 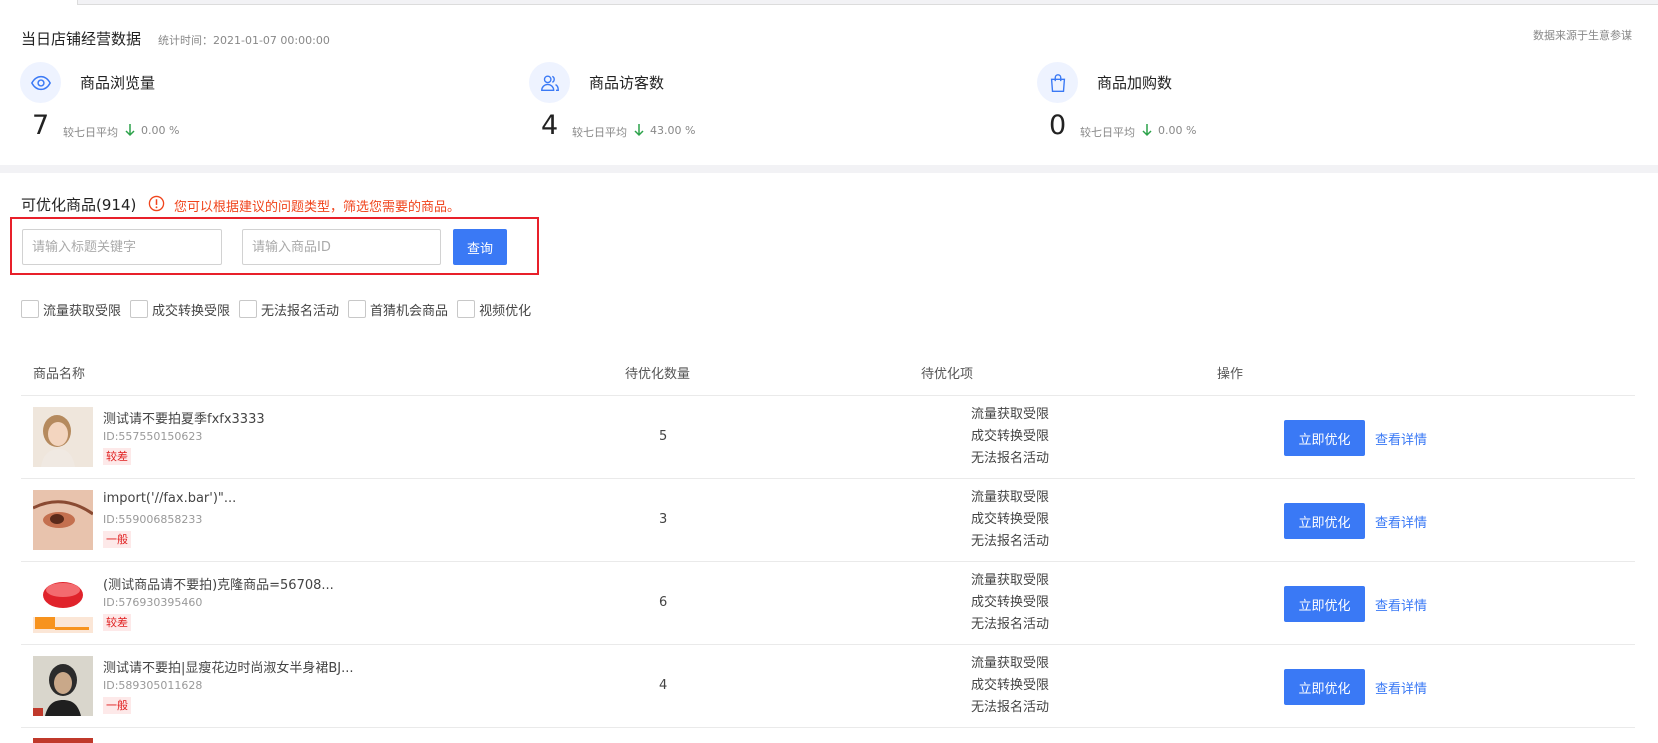 What do you see at coordinates (40, 82) in the screenshot?
I see `eye-icon` at bounding box center [40, 82].